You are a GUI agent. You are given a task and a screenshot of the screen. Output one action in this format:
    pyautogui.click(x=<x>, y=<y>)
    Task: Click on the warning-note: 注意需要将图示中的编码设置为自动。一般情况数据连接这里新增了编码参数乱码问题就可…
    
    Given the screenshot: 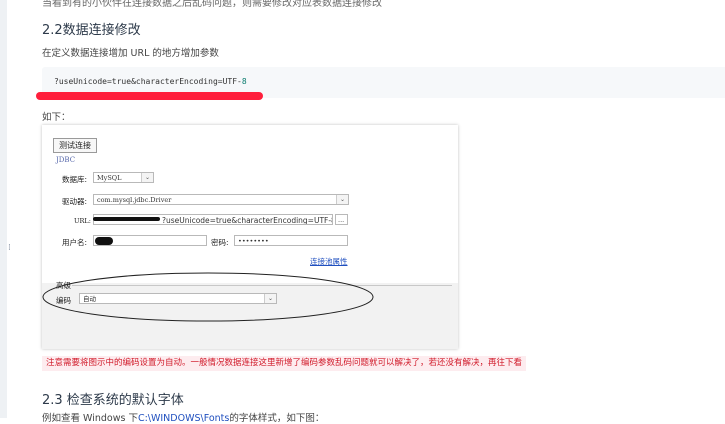 What is the action you would take?
    pyautogui.click(x=284, y=363)
    